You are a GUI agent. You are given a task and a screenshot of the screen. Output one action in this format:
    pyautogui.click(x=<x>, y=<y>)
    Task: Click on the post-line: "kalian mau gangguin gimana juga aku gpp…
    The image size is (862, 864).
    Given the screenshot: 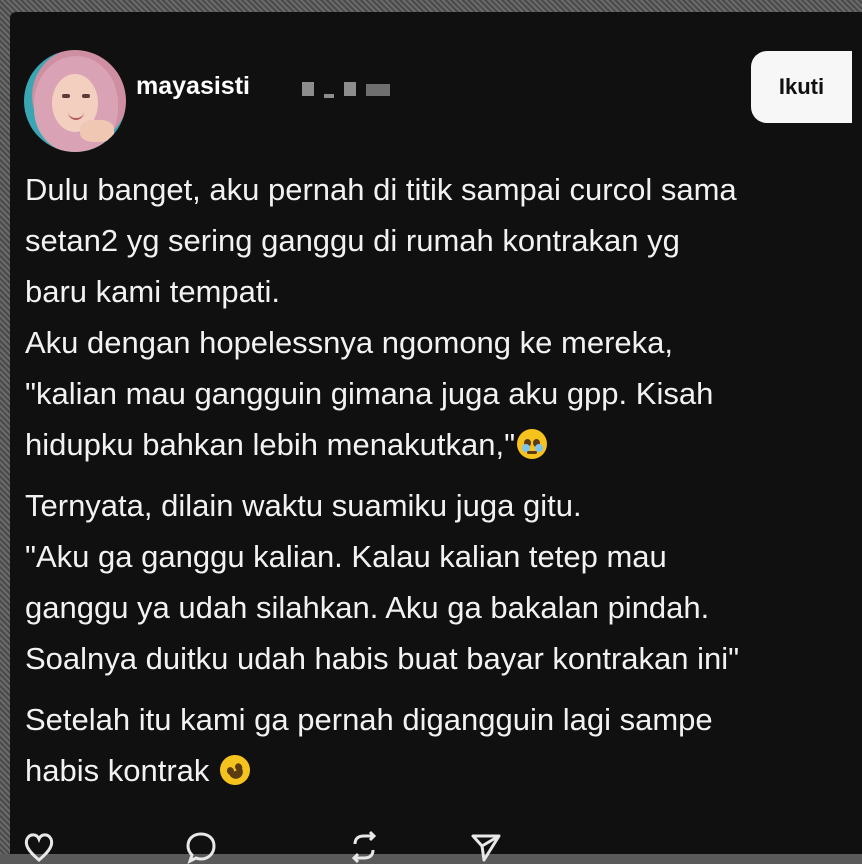 What is the action you would take?
    pyautogui.click(x=369, y=393)
    